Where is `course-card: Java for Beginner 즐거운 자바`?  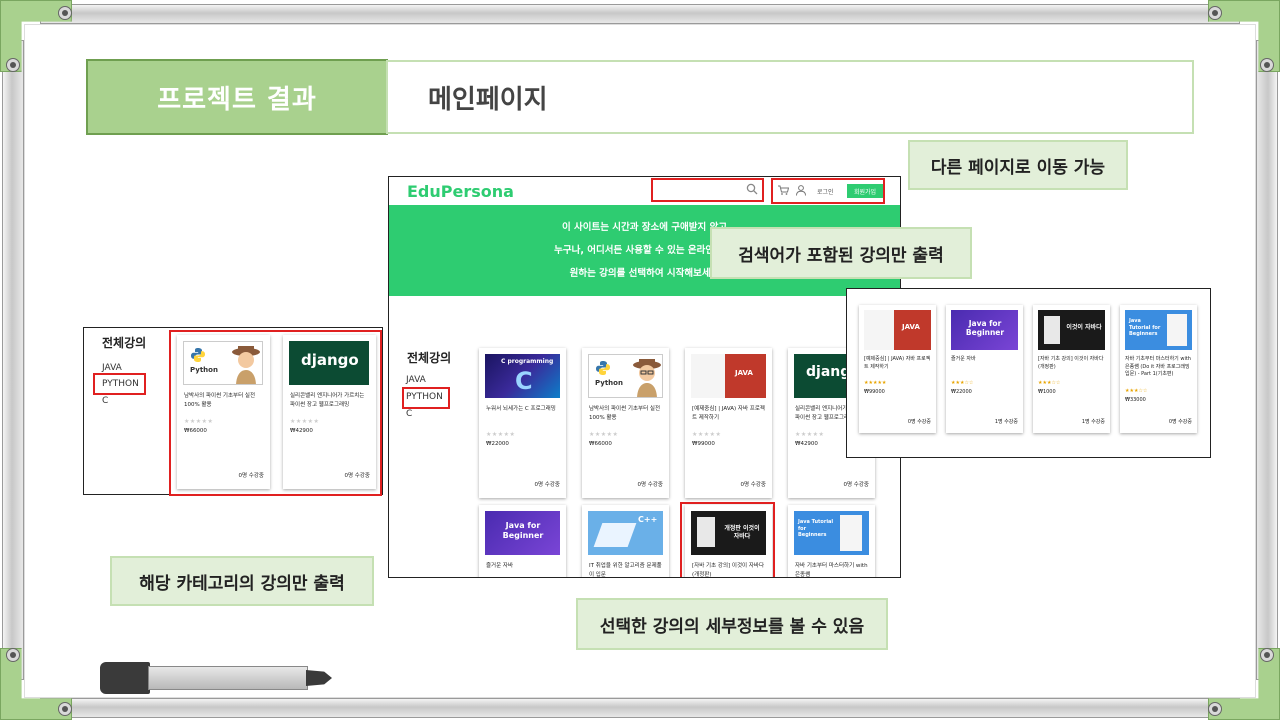
course-card: Java for Beginner 즐거운 자바 is located at coordinates (522, 541).